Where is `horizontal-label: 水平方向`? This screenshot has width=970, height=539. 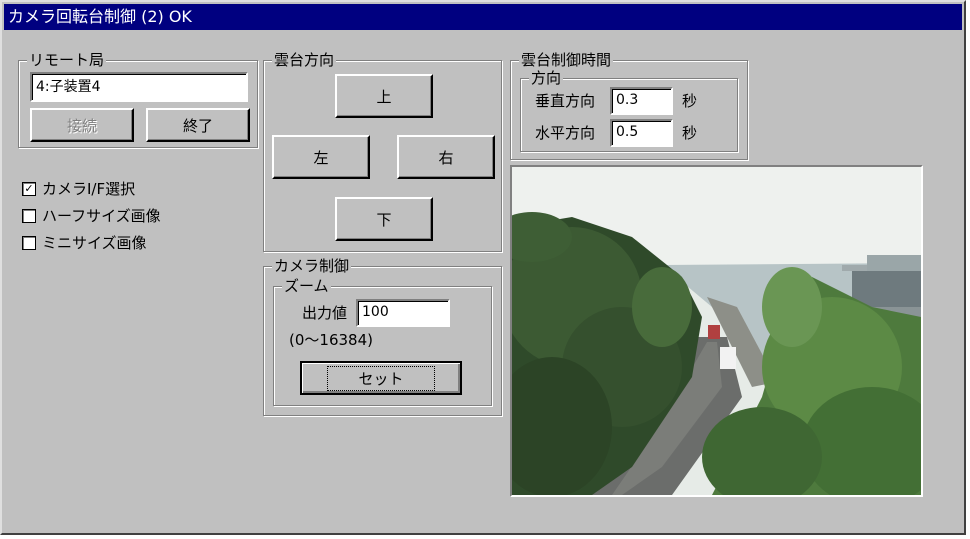
horizontal-label: 水平方向 is located at coordinates (565, 133).